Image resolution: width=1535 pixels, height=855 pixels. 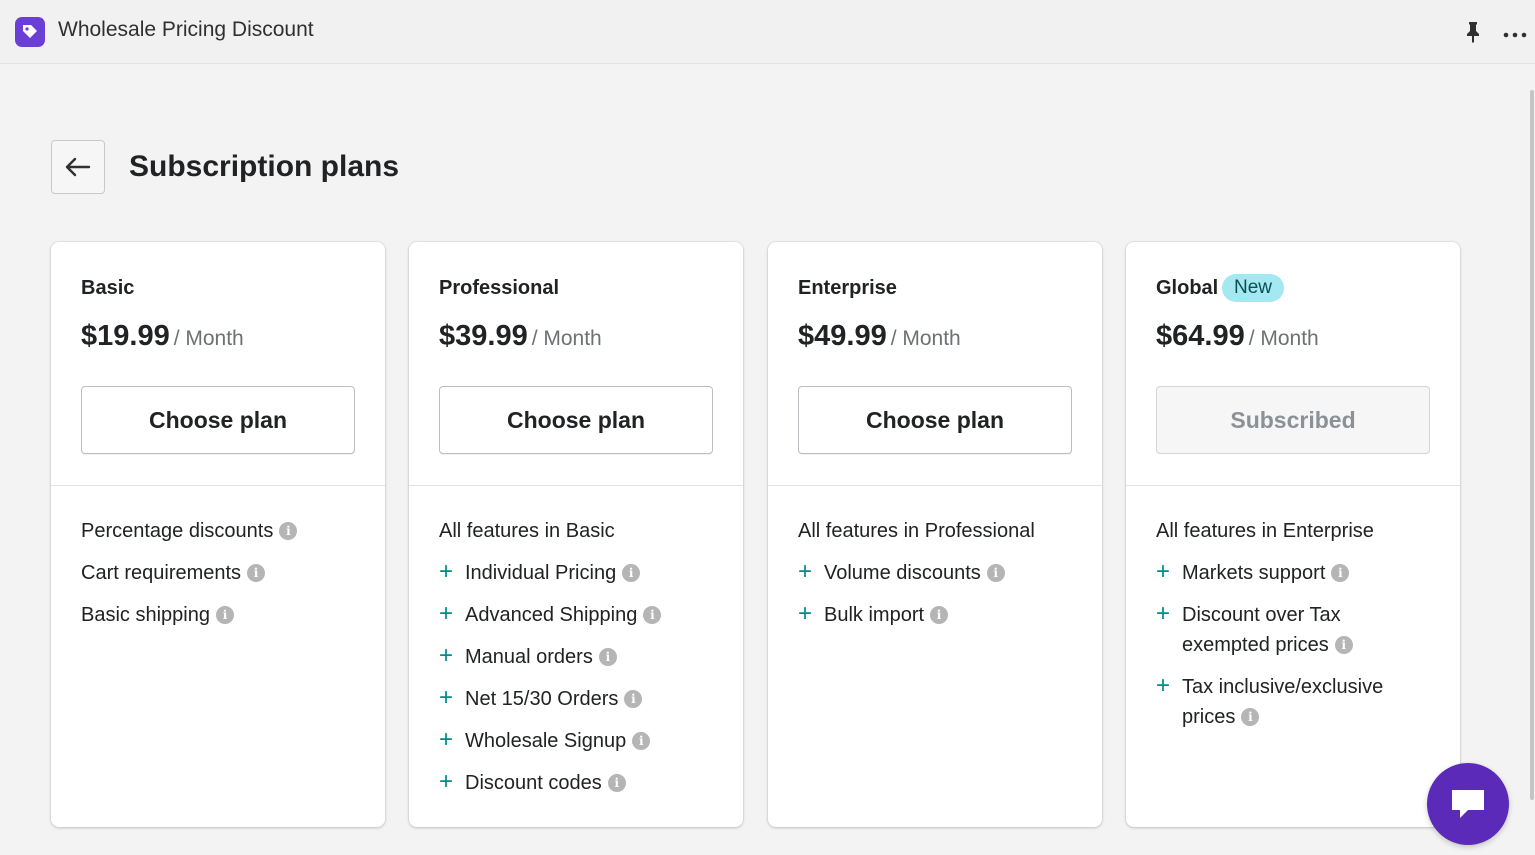 What do you see at coordinates (1270, 700) in the screenshot?
I see `feature-item: + Tax inclusive/exclusive prices i` at bounding box center [1270, 700].